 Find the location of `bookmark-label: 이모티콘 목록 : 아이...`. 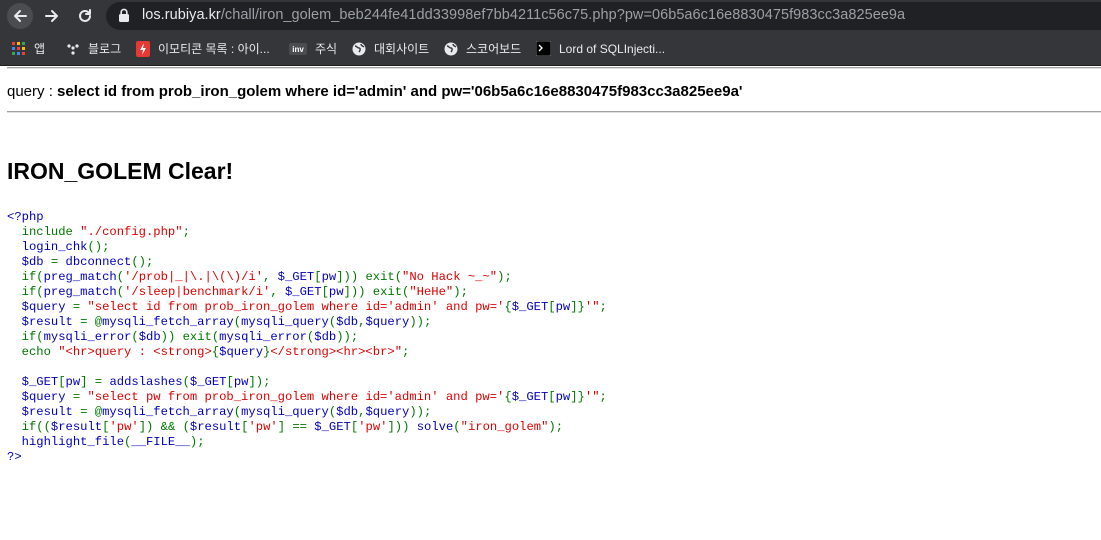

bookmark-label: 이모티콘 목록 : 아이... is located at coordinates (214, 49).